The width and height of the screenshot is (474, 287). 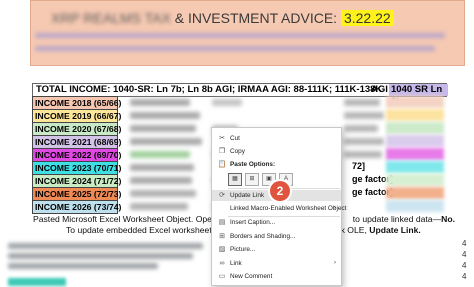 What do you see at coordinates (37, 282) in the screenshot?
I see `blurred-highlight` at bounding box center [37, 282].